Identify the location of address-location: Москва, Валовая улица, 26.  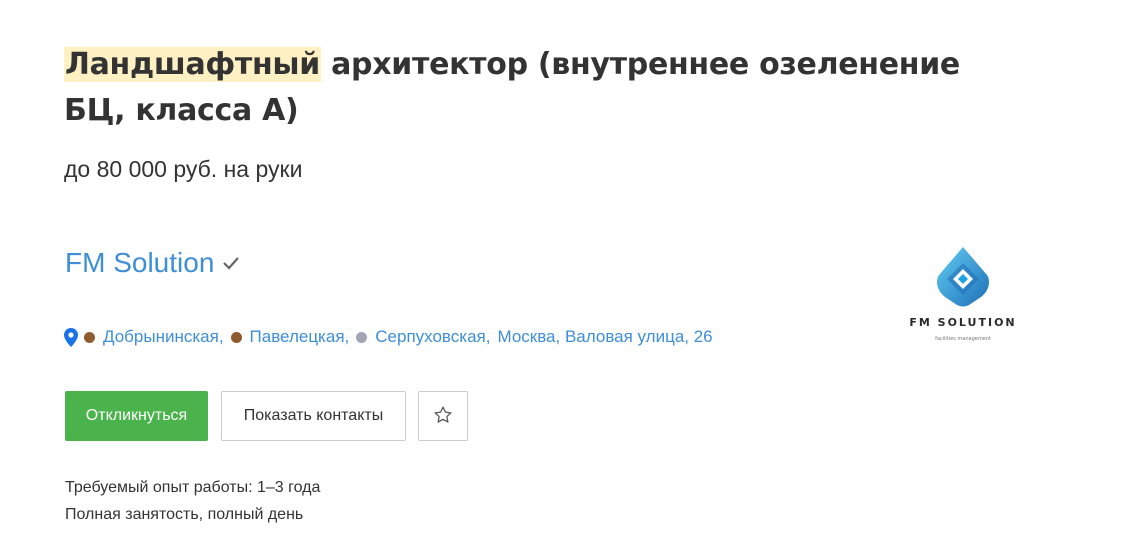
(604, 337).